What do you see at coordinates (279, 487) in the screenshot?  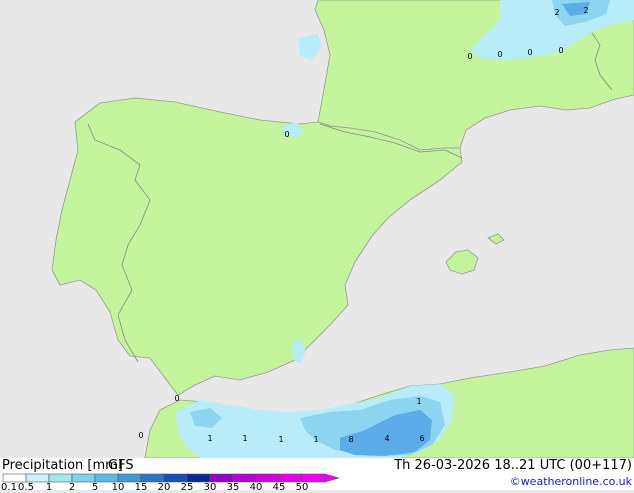 I see `scale-tick-label: 45` at bounding box center [279, 487].